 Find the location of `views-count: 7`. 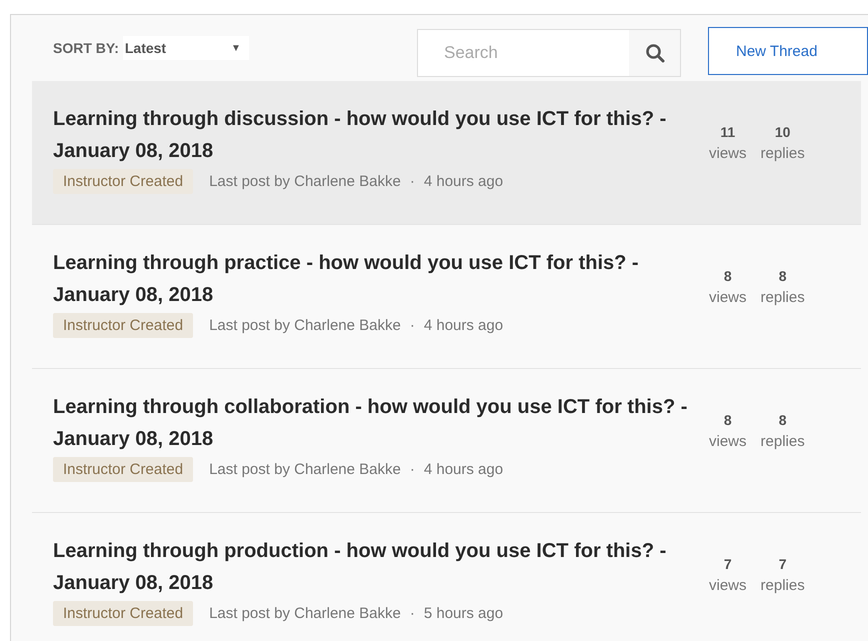

views-count: 7 is located at coordinates (728, 564).